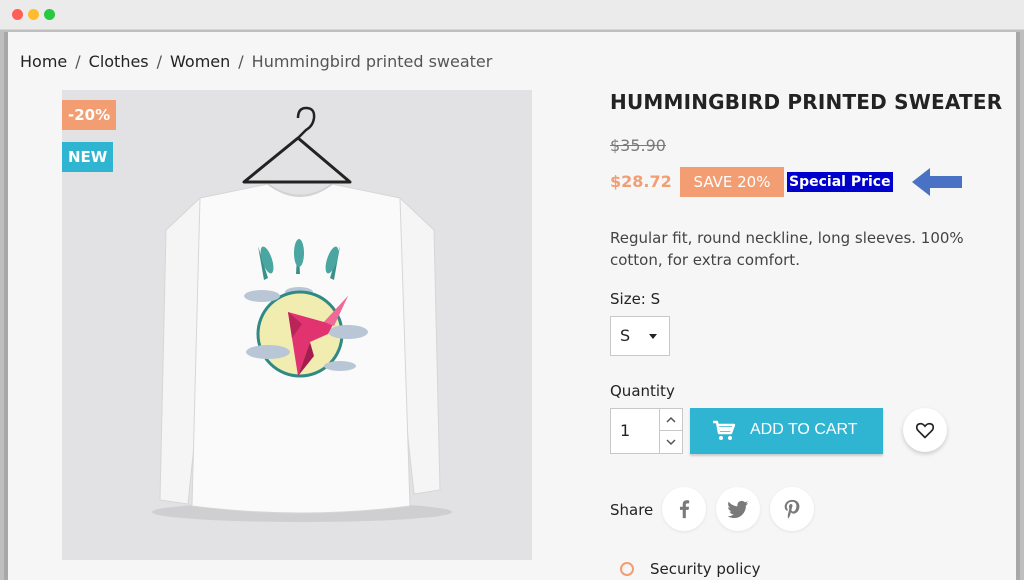 Image resolution: width=1024 pixels, height=580 pixels. I want to click on close-window-icon, so click(17, 14).